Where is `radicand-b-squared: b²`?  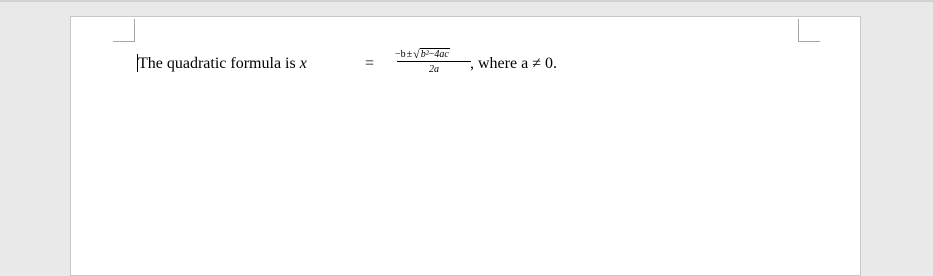 radicand-b-squared: b² is located at coordinates (424, 54).